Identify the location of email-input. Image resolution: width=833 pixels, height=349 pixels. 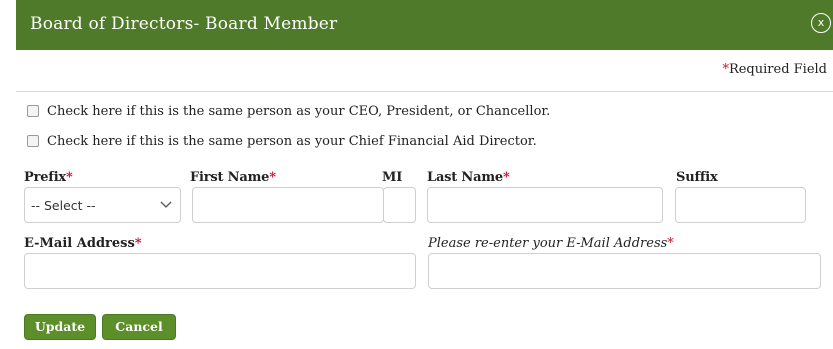
(220, 271).